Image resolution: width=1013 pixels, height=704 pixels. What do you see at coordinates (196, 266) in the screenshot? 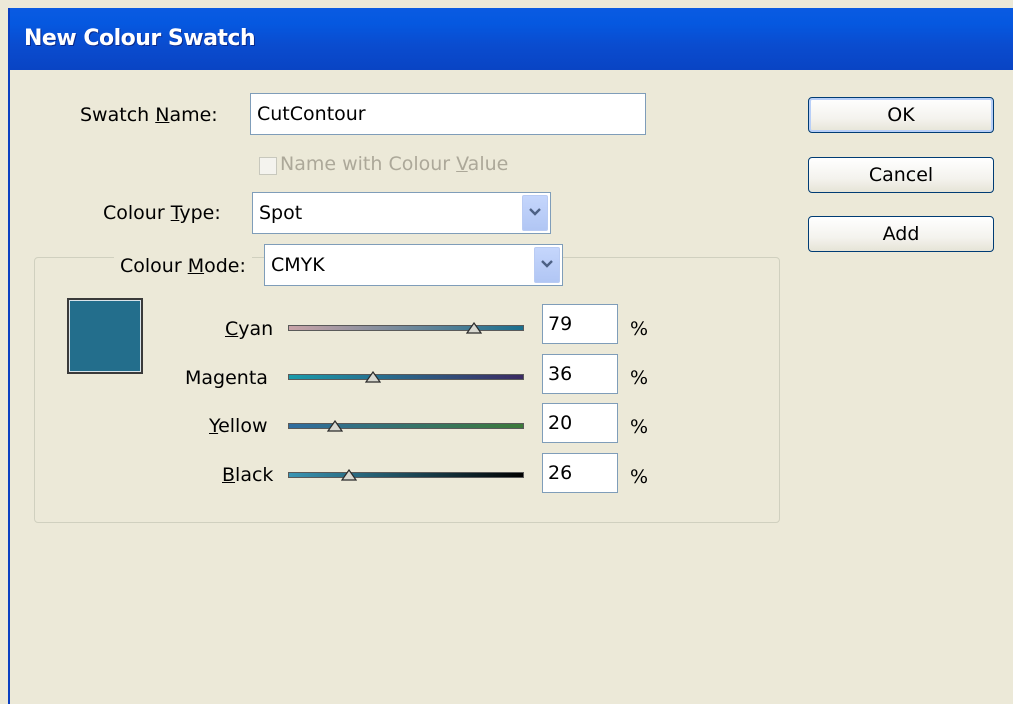
I see `label-mnemonic: M` at bounding box center [196, 266].